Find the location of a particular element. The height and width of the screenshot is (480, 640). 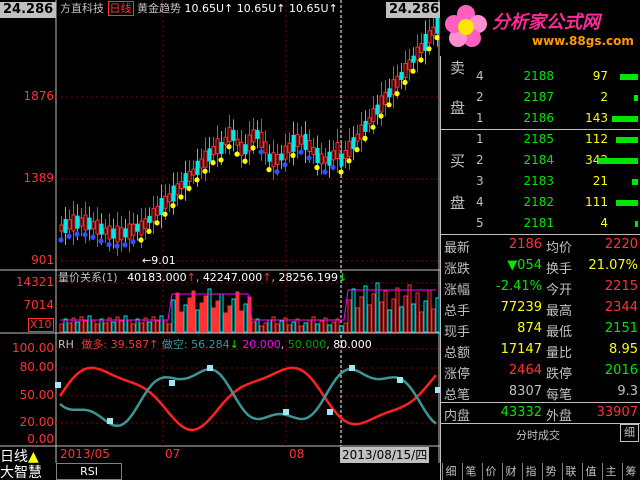

tab-label: 联 is located at coordinates (571, 471).